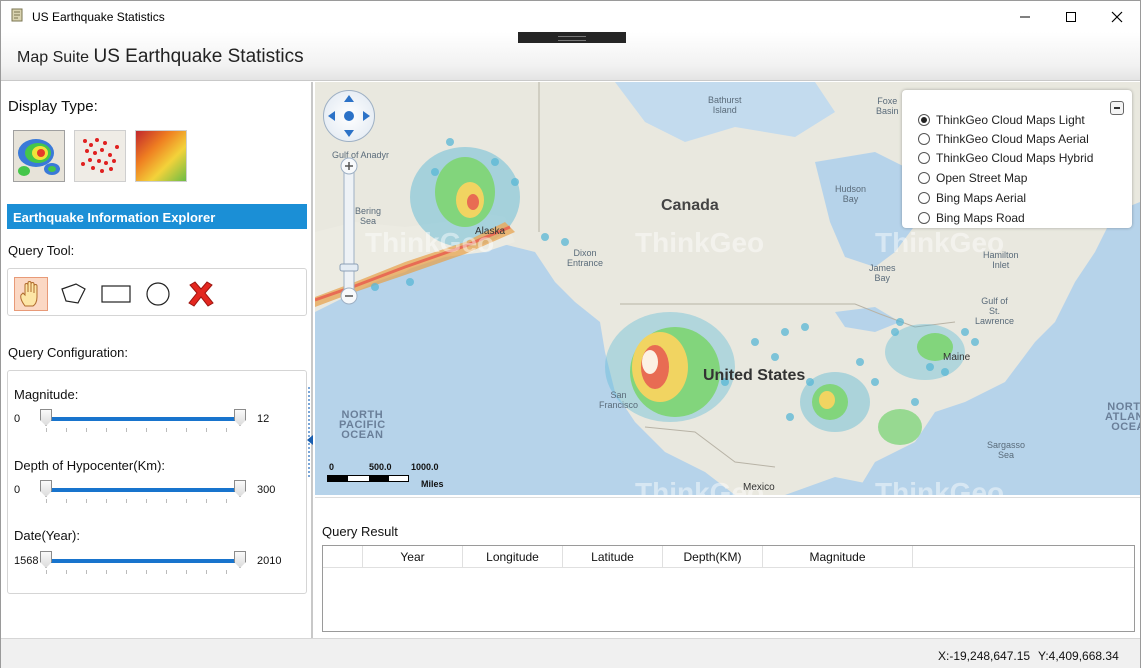 The height and width of the screenshot is (668, 1141). Describe the element at coordinates (53, 57) in the screenshot. I see `app-title-prefix: Map Suite` at that location.